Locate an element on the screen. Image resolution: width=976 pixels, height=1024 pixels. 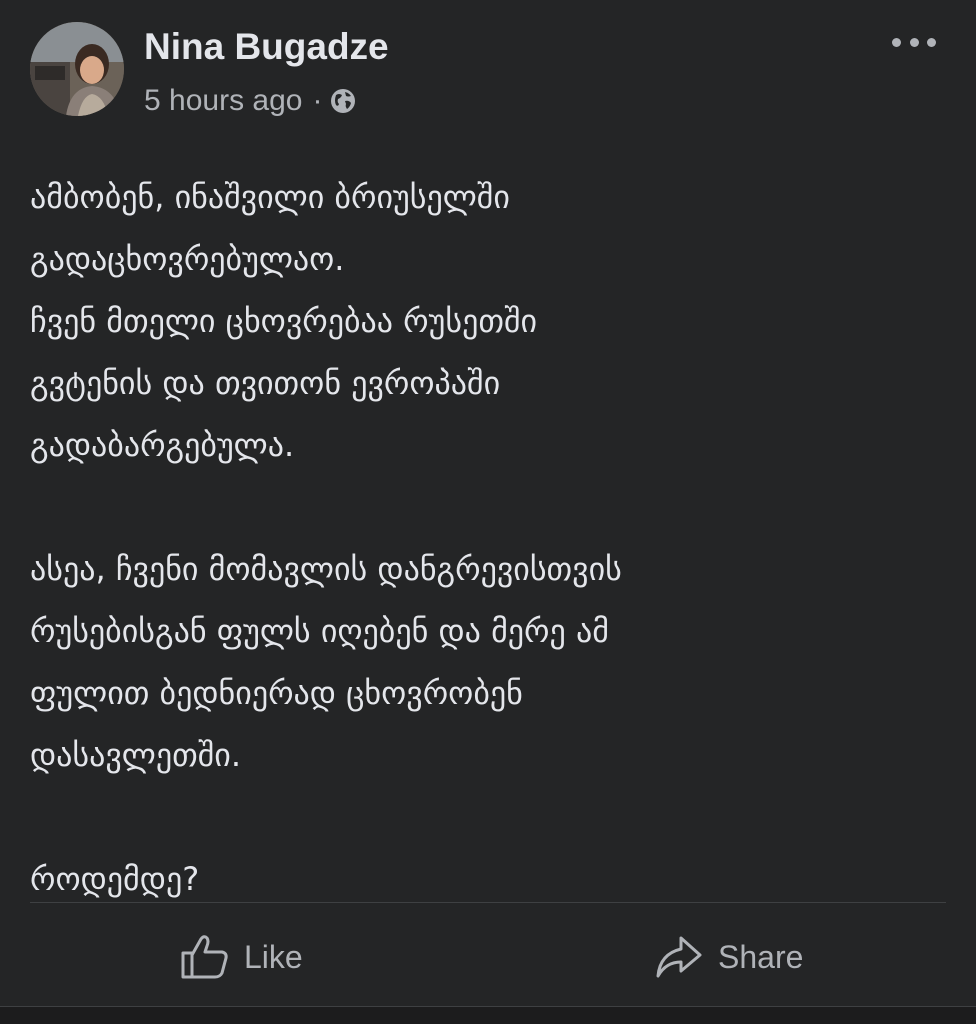
like-label: Like is located at coordinates (273, 956).